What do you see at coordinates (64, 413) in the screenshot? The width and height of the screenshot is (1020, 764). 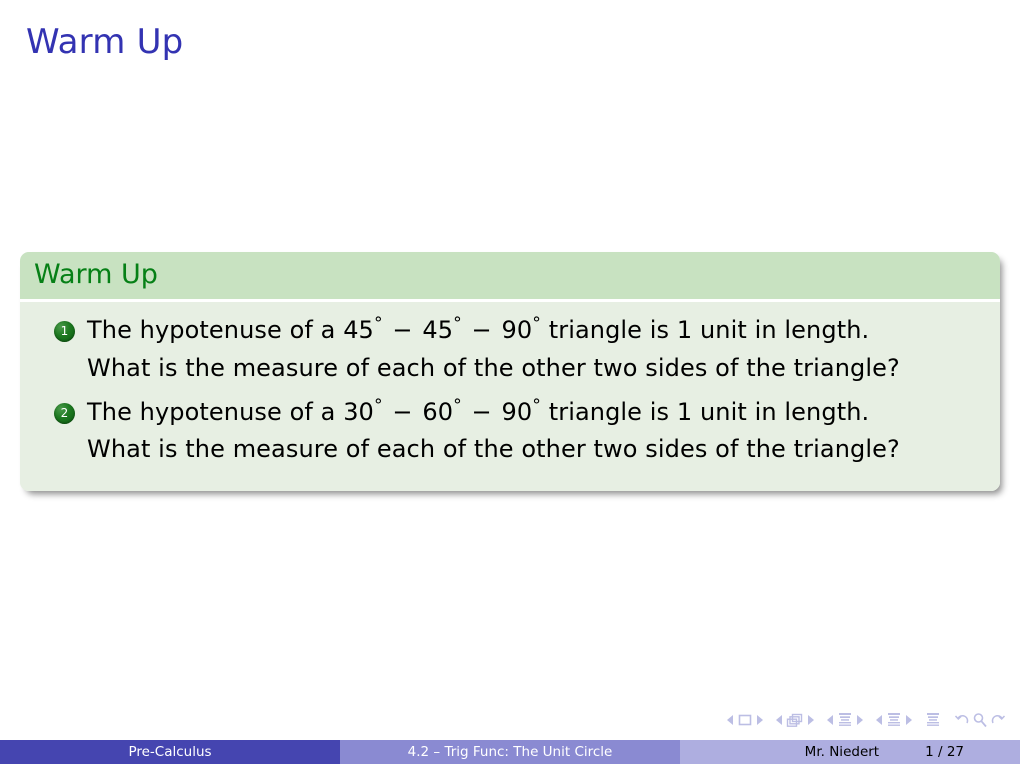 I see `enumerate-marker-2: 2` at bounding box center [64, 413].